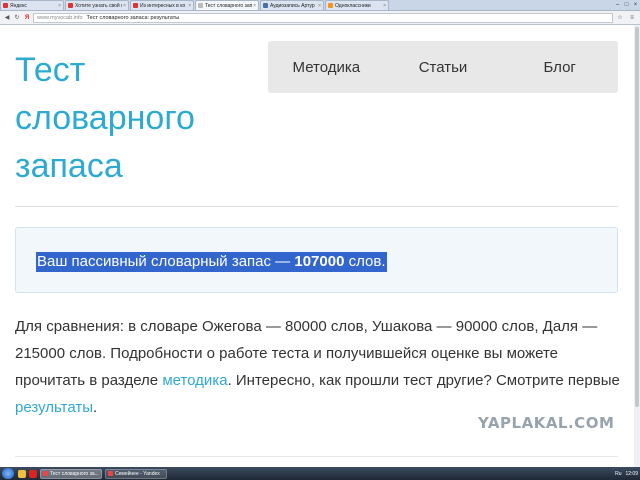  What do you see at coordinates (130, 118) in the screenshot?
I see `site-title: Тест словарного запаса` at bounding box center [130, 118].